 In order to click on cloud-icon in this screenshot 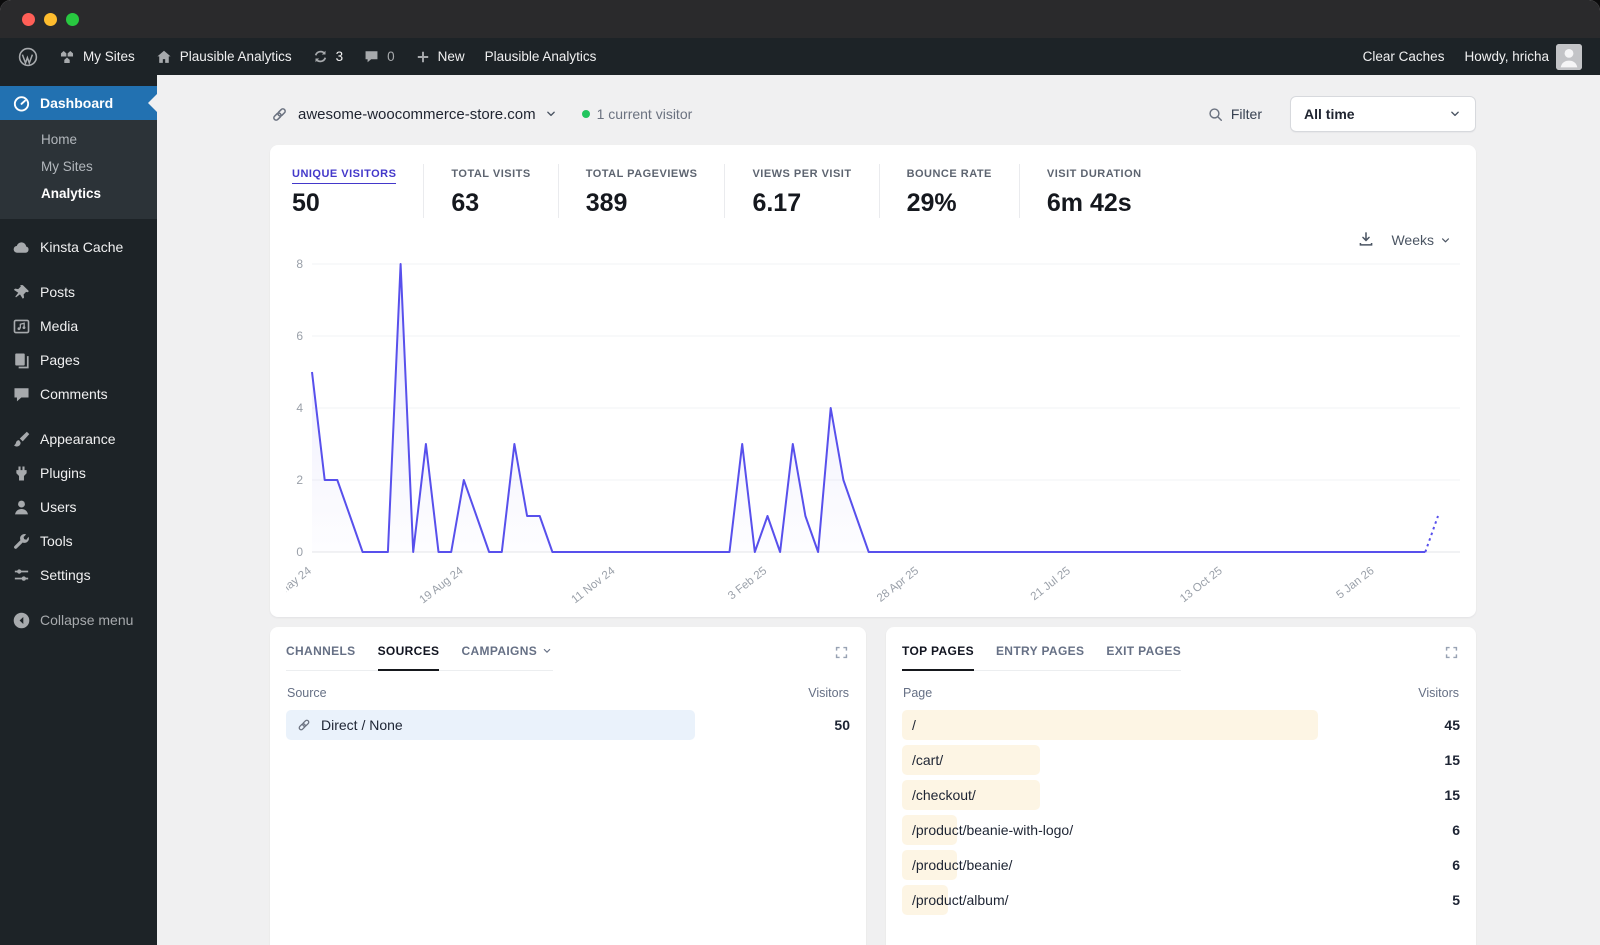, I will do `click(21, 247)`.